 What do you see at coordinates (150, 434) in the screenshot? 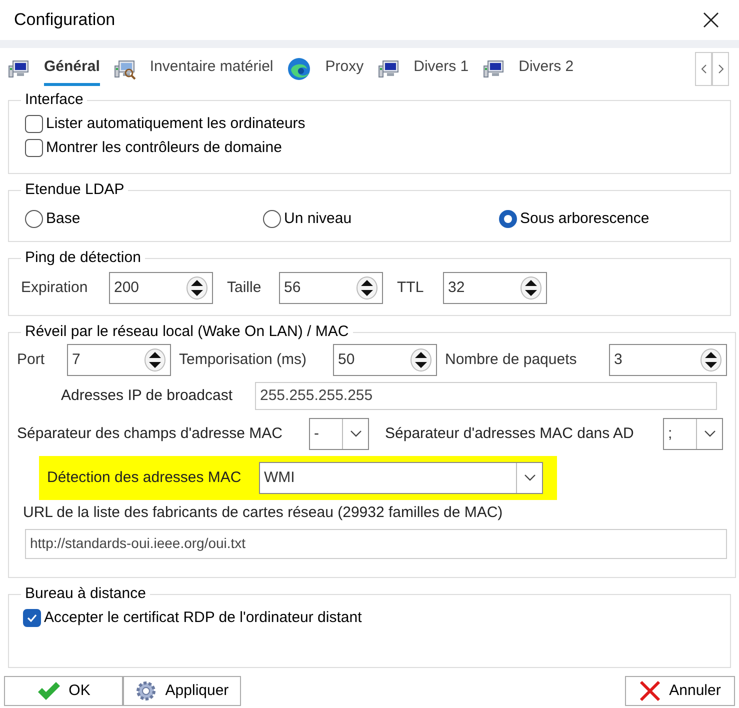
I see `field-label: Séparateur des champs d'adresse MAC` at bounding box center [150, 434].